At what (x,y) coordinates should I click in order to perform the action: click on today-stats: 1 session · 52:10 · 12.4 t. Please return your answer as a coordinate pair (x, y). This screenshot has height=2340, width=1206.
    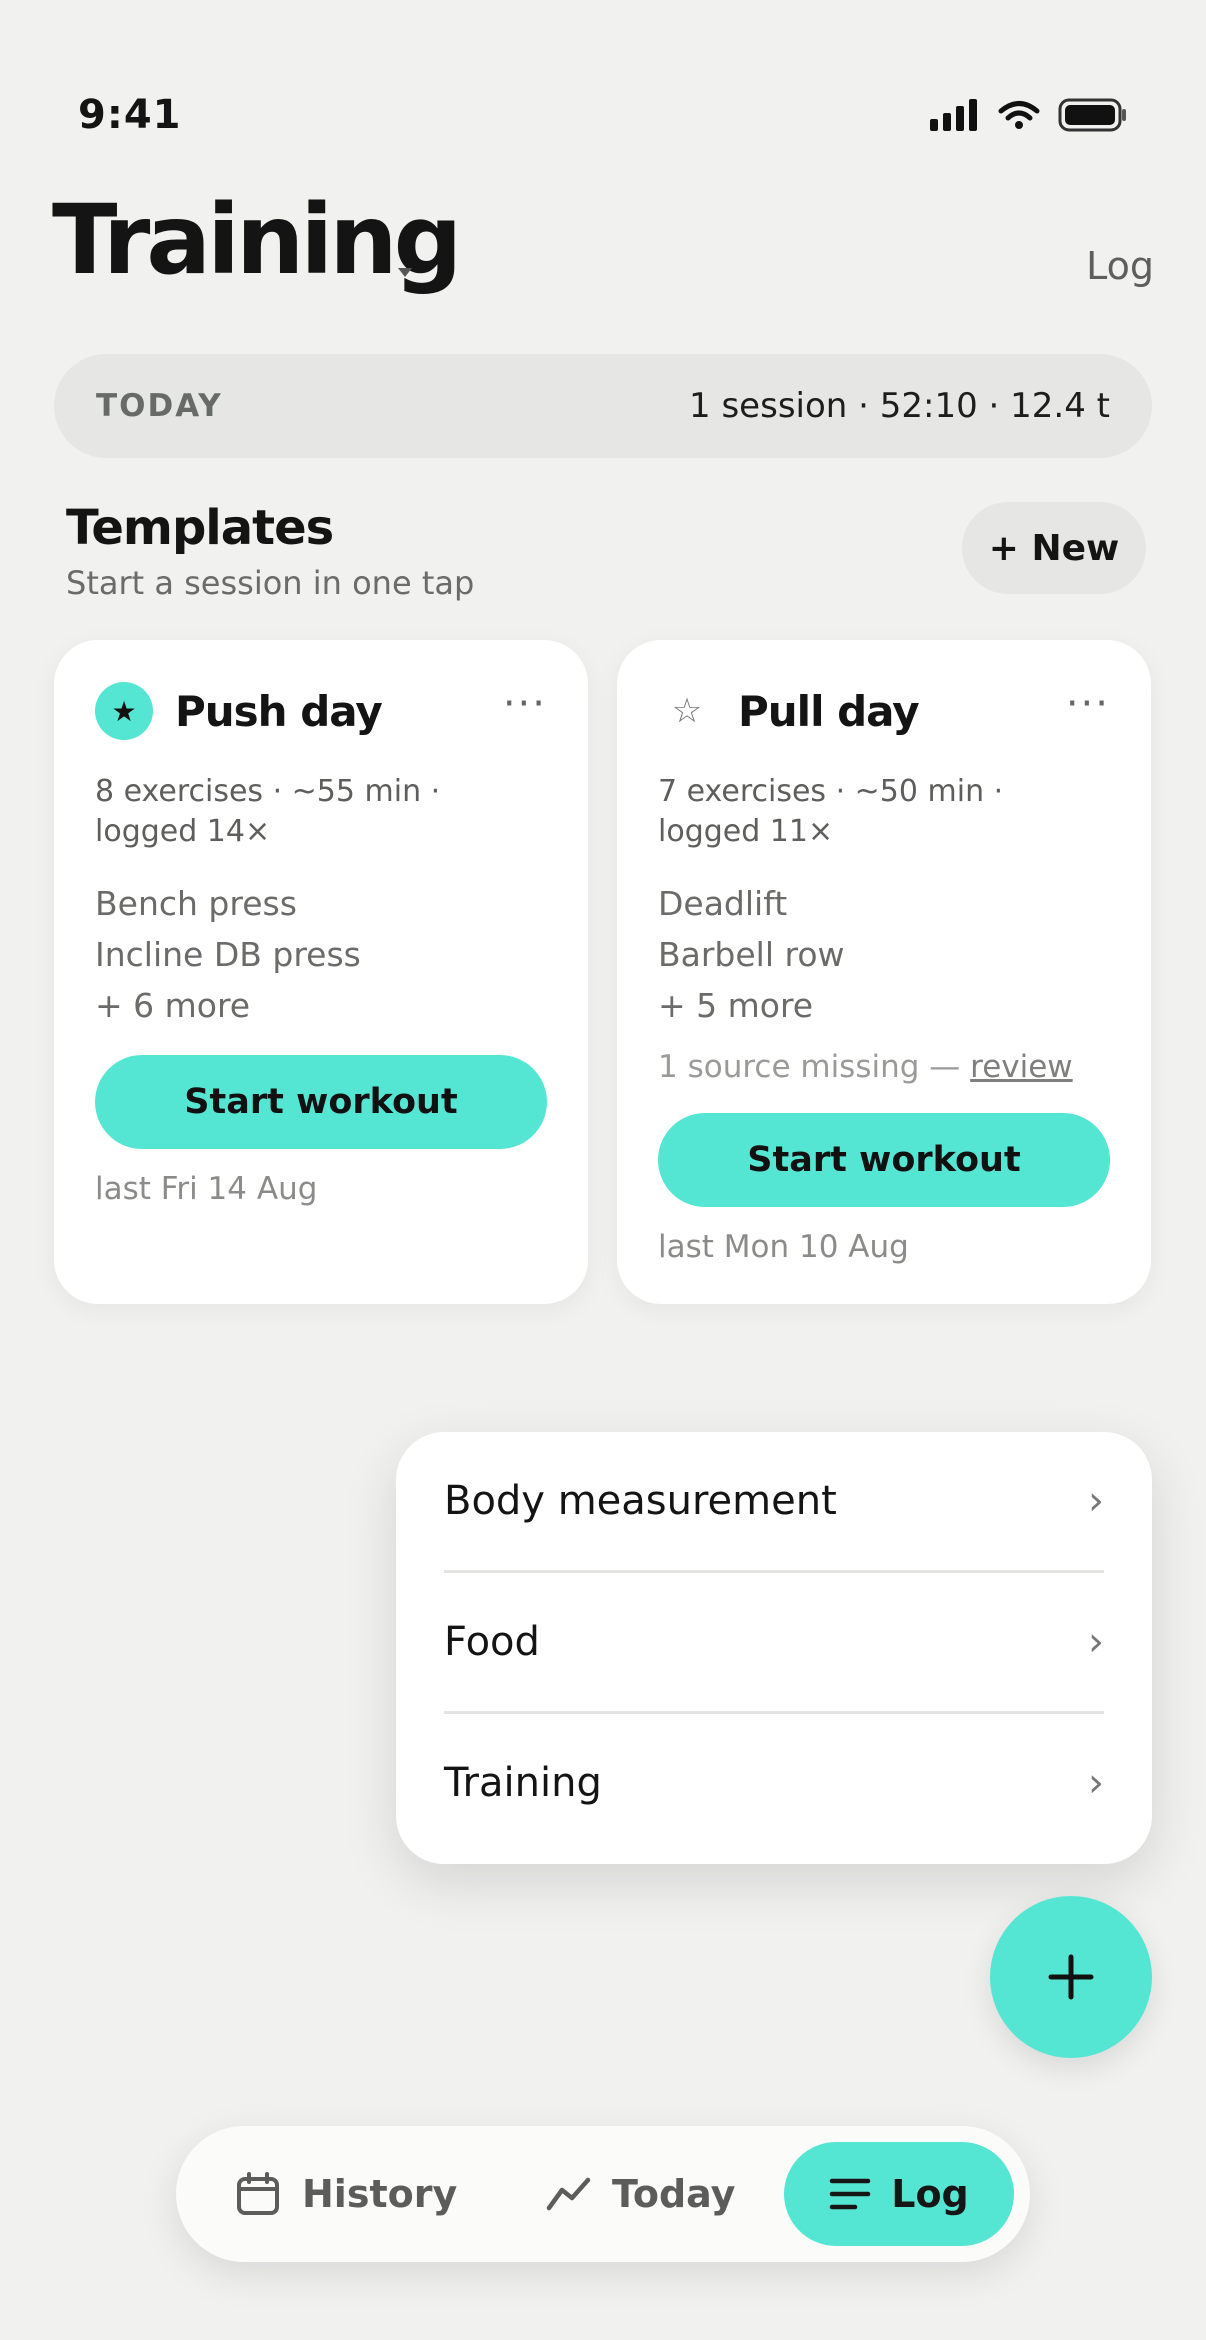
    Looking at the image, I should click on (899, 406).